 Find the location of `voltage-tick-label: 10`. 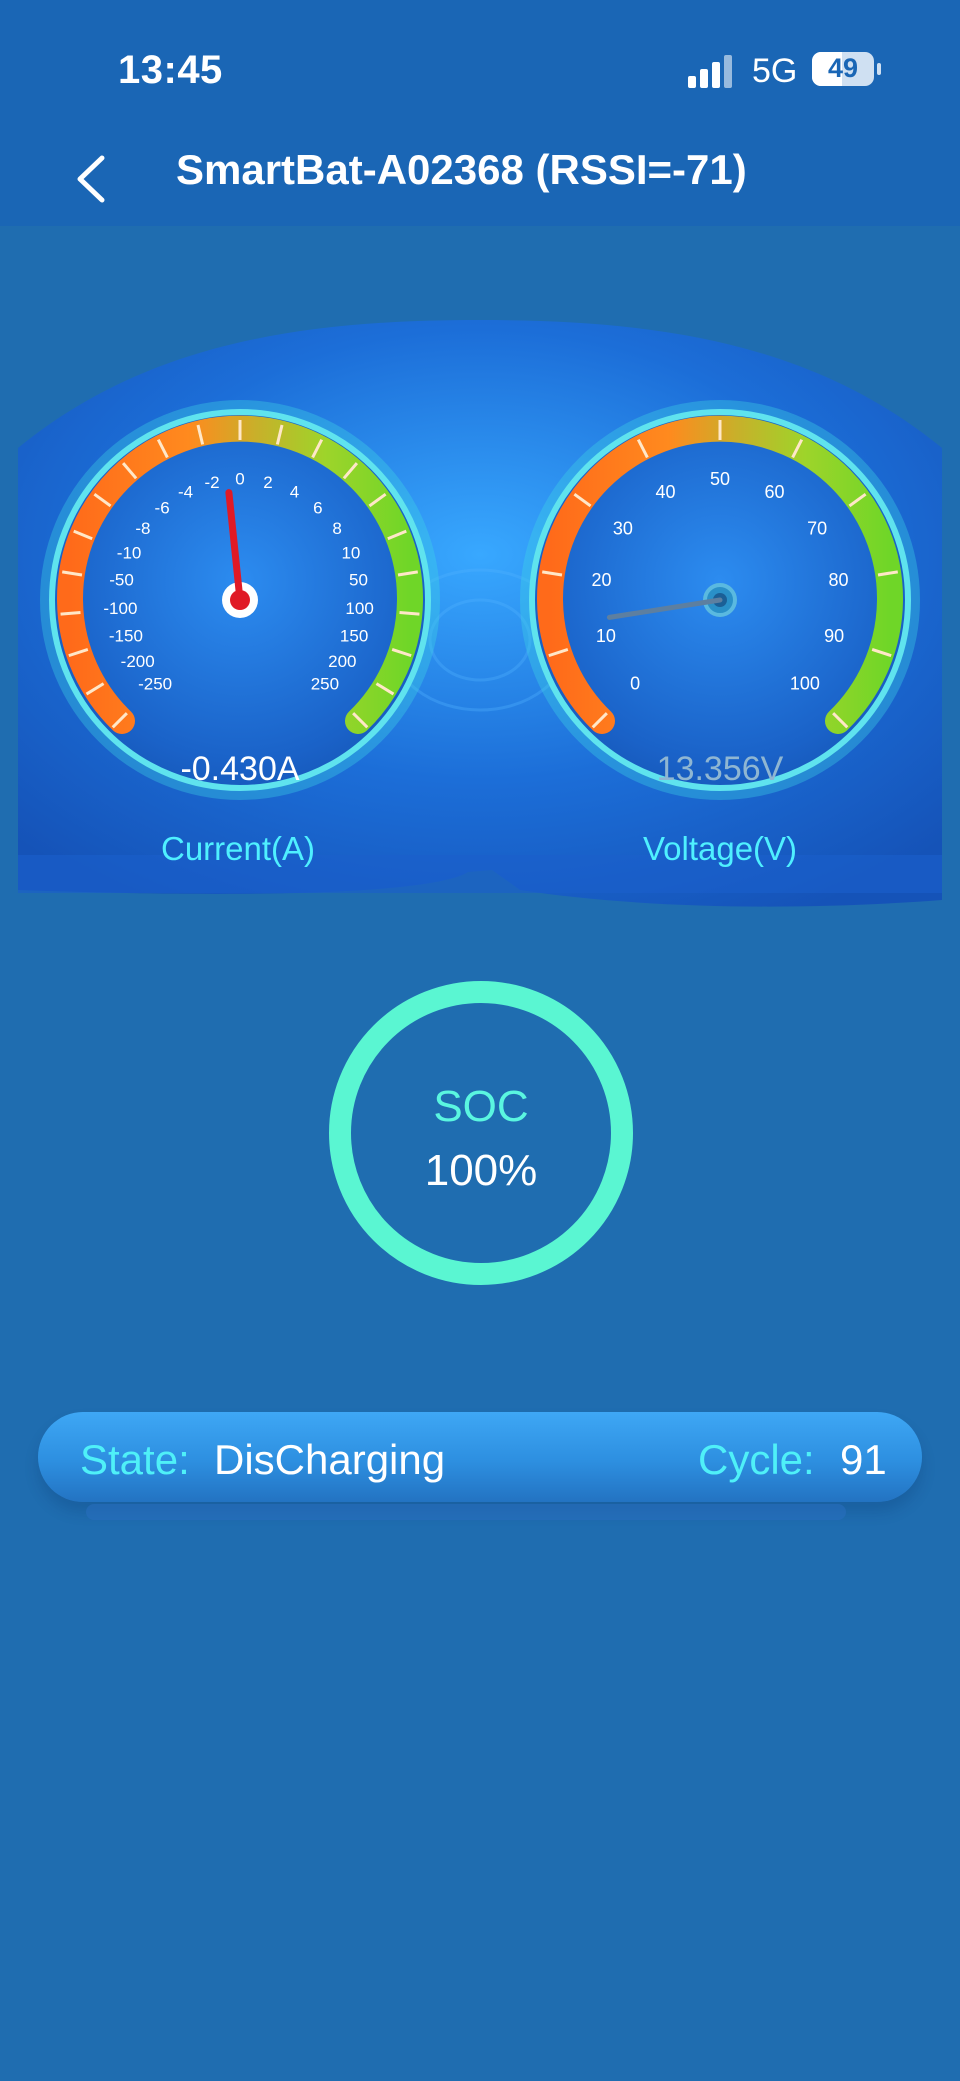

voltage-tick-label: 10 is located at coordinates (606, 636).